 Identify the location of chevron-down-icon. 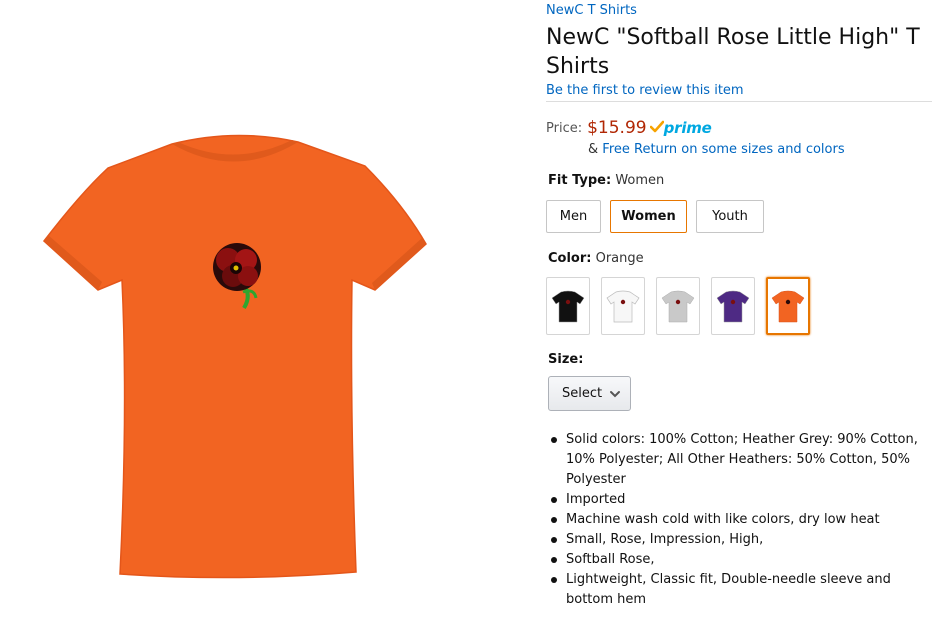
(615, 396).